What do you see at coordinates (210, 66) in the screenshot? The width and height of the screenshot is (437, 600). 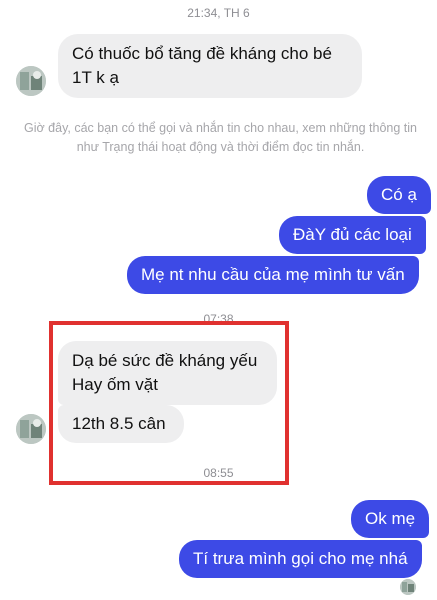 I see `incoming-message: Có thuốc bổ tăng đề kháng cho bé 1T k ạ` at bounding box center [210, 66].